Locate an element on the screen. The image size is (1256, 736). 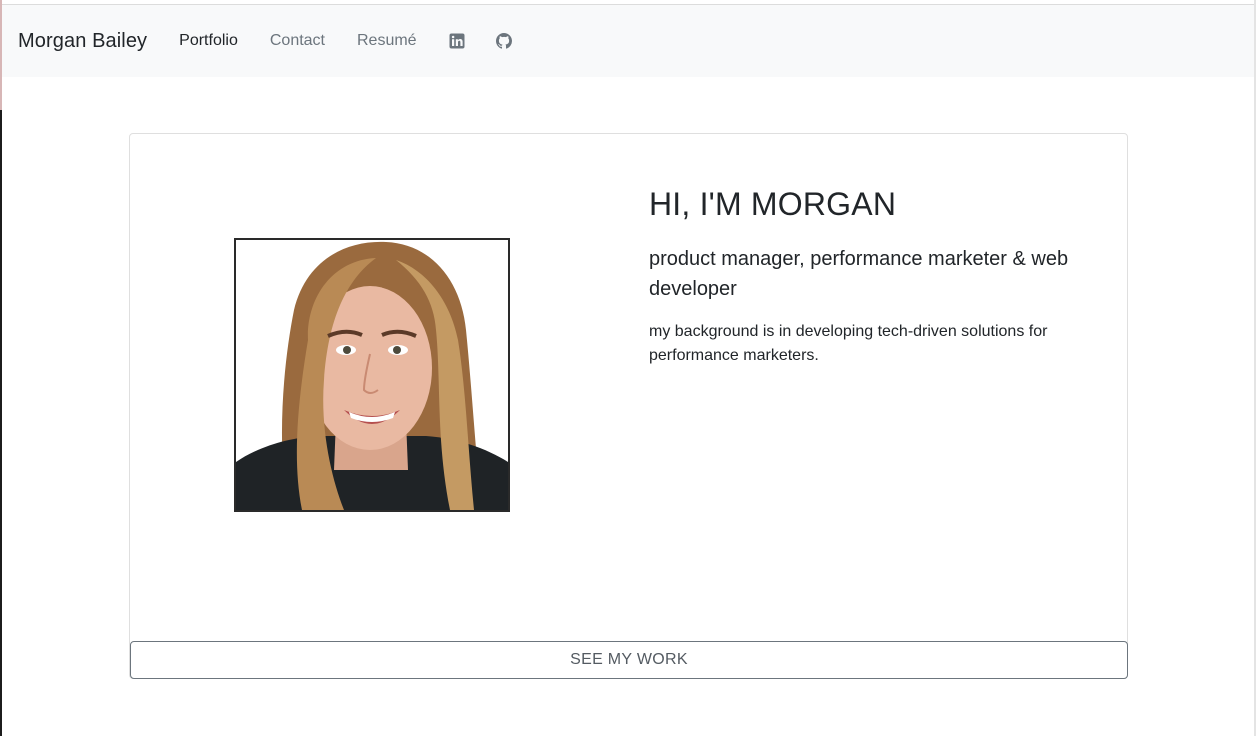
linkedin-icon is located at coordinates (457, 41).